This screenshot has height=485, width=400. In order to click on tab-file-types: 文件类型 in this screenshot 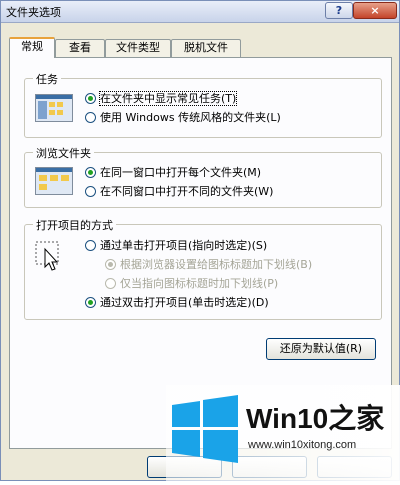, I will do `click(138, 48)`.